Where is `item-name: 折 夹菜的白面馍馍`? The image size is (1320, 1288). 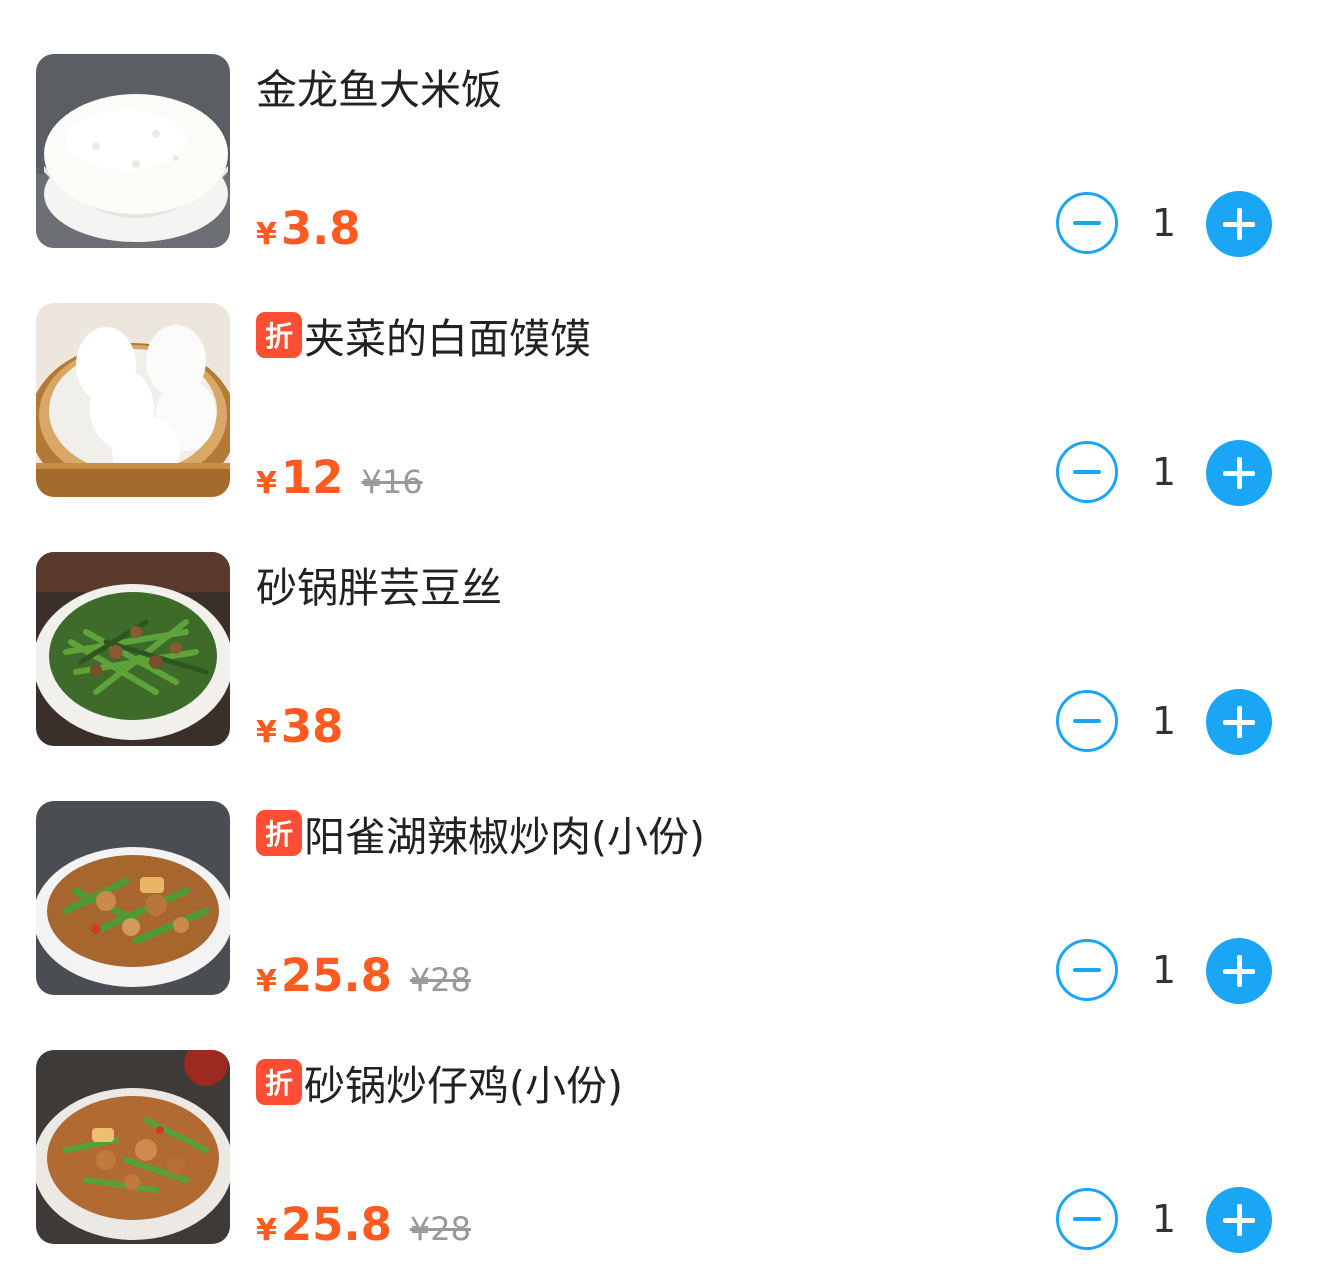 item-name: 折 夹菜的白面馍馍 is located at coordinates (423, 335).